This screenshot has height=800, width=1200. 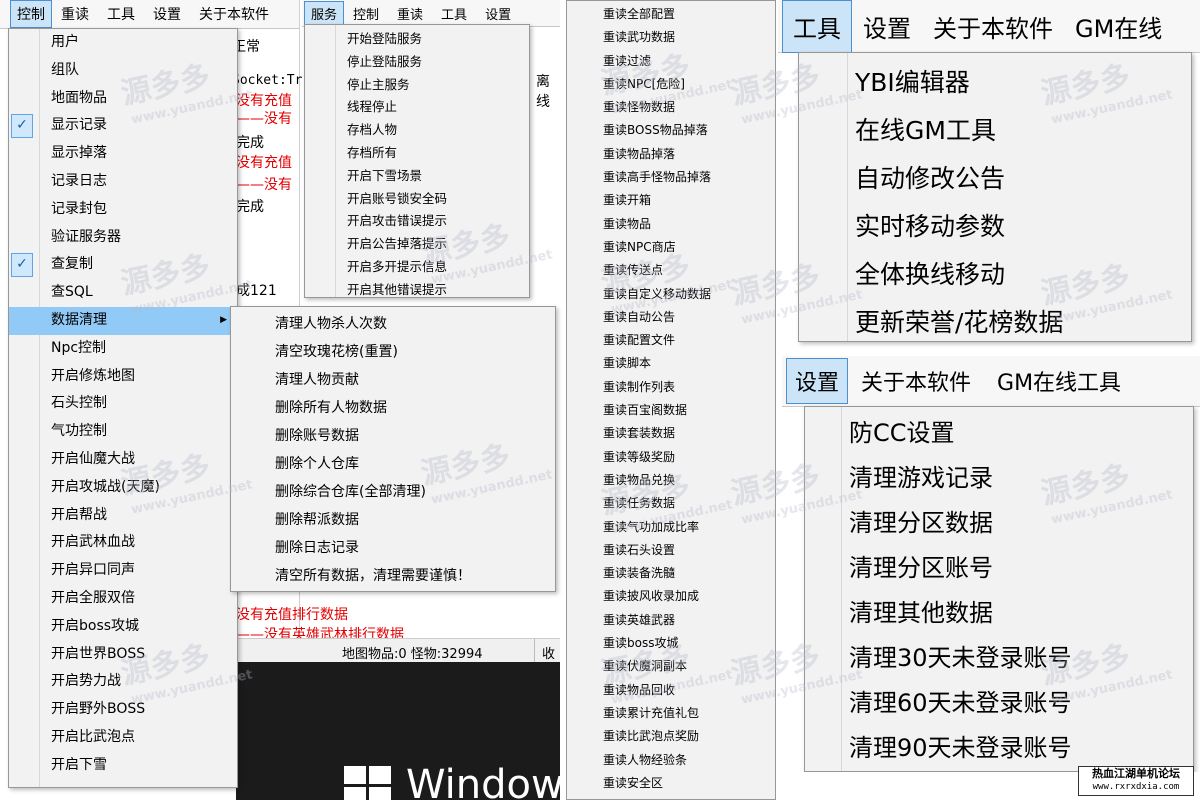 I want to click on reload-menu-item: 重读自动公告, so click(x=671, y=317).